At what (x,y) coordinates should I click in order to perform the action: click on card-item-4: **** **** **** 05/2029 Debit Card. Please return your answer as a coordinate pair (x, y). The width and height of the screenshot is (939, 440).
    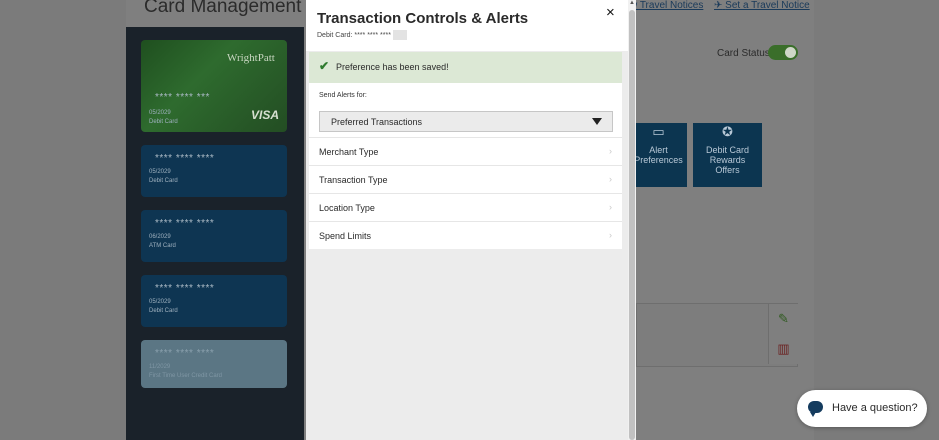
    Looking at the image, I should click on (214, 301).